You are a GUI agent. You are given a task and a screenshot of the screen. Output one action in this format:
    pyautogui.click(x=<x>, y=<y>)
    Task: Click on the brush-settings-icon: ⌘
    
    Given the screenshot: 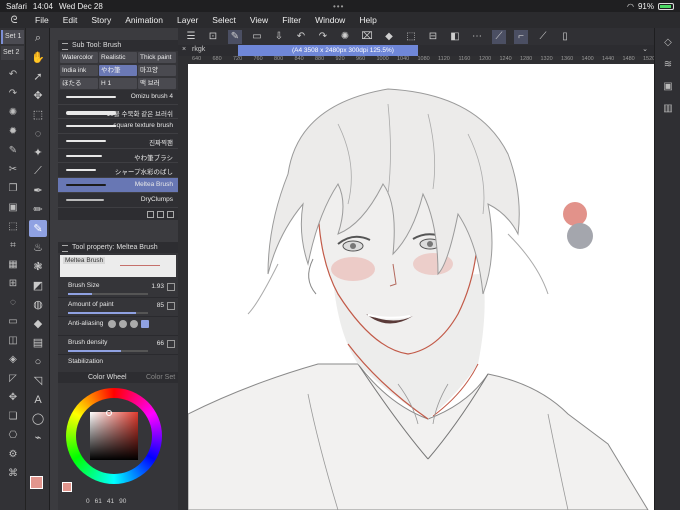 What is the action you would take?
    pyautogui.click(x=13, y=473)
    